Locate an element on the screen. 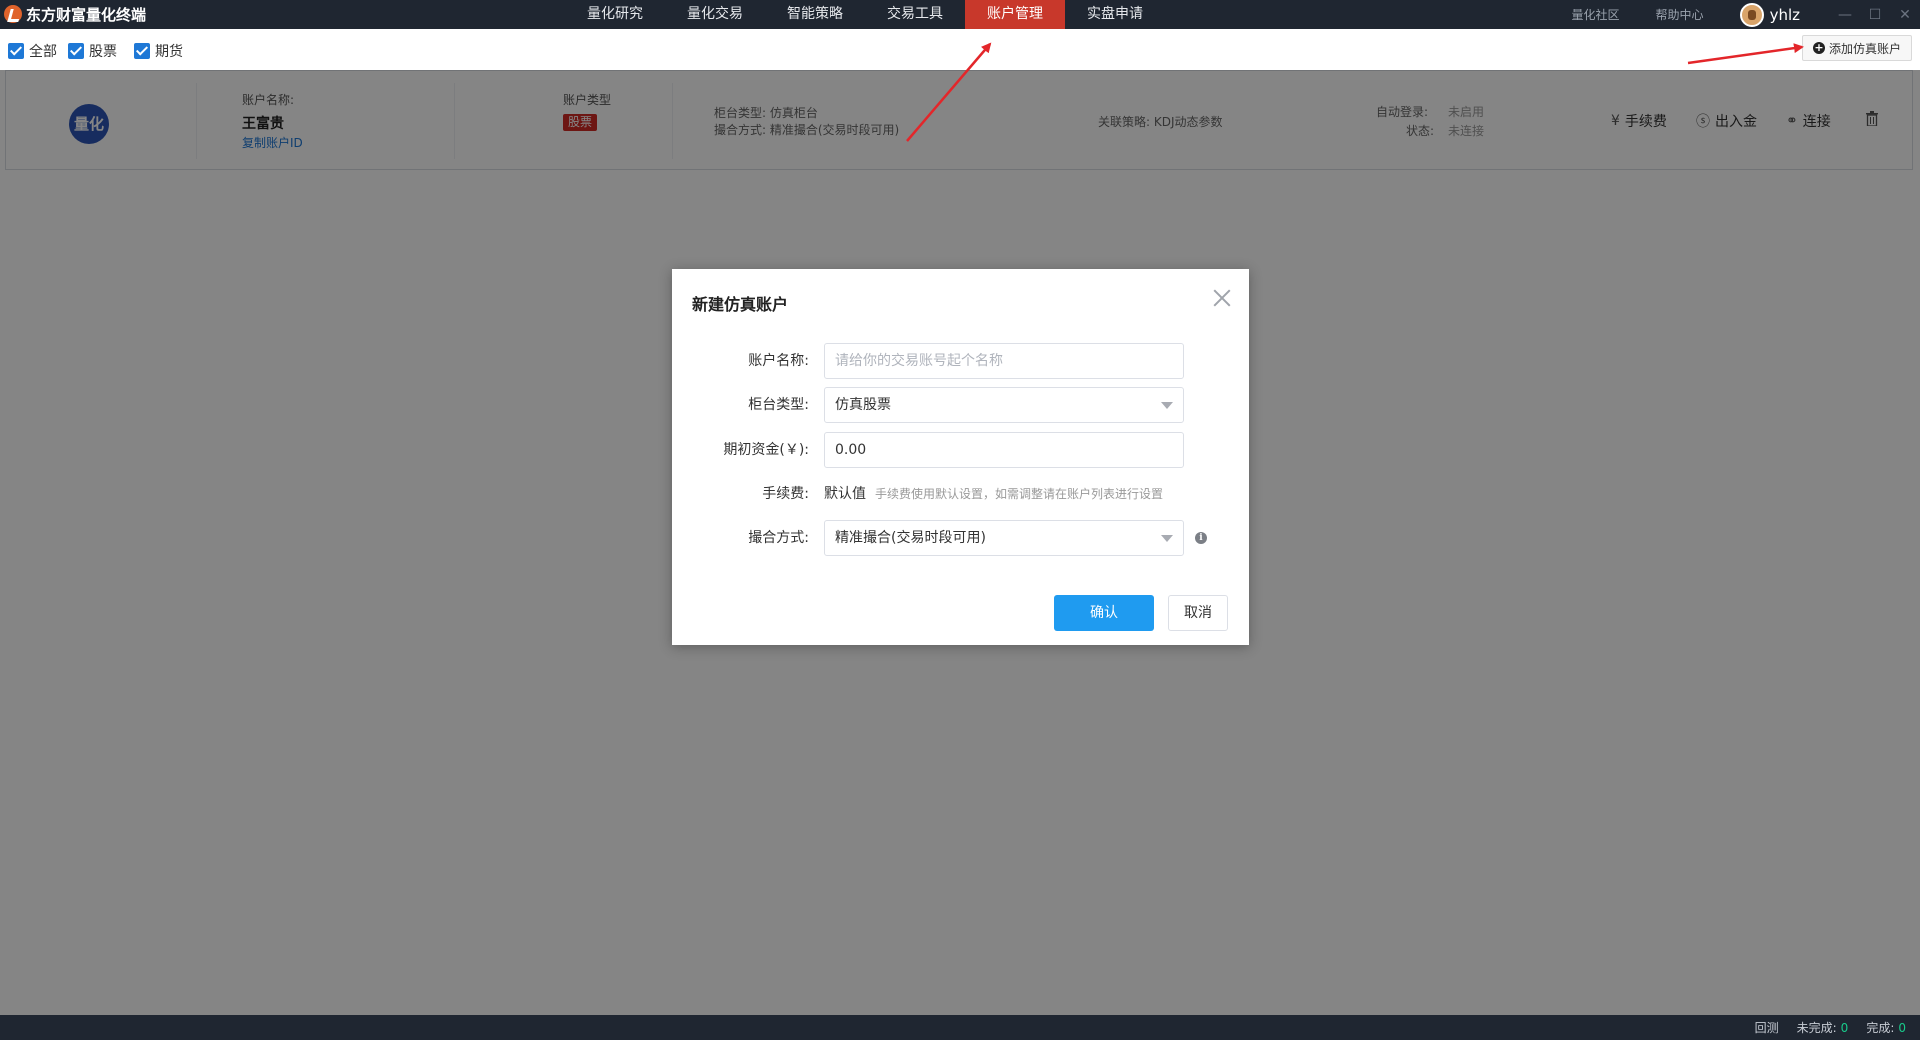  pending-count: 0 is located at coordinates (1844, 1027).